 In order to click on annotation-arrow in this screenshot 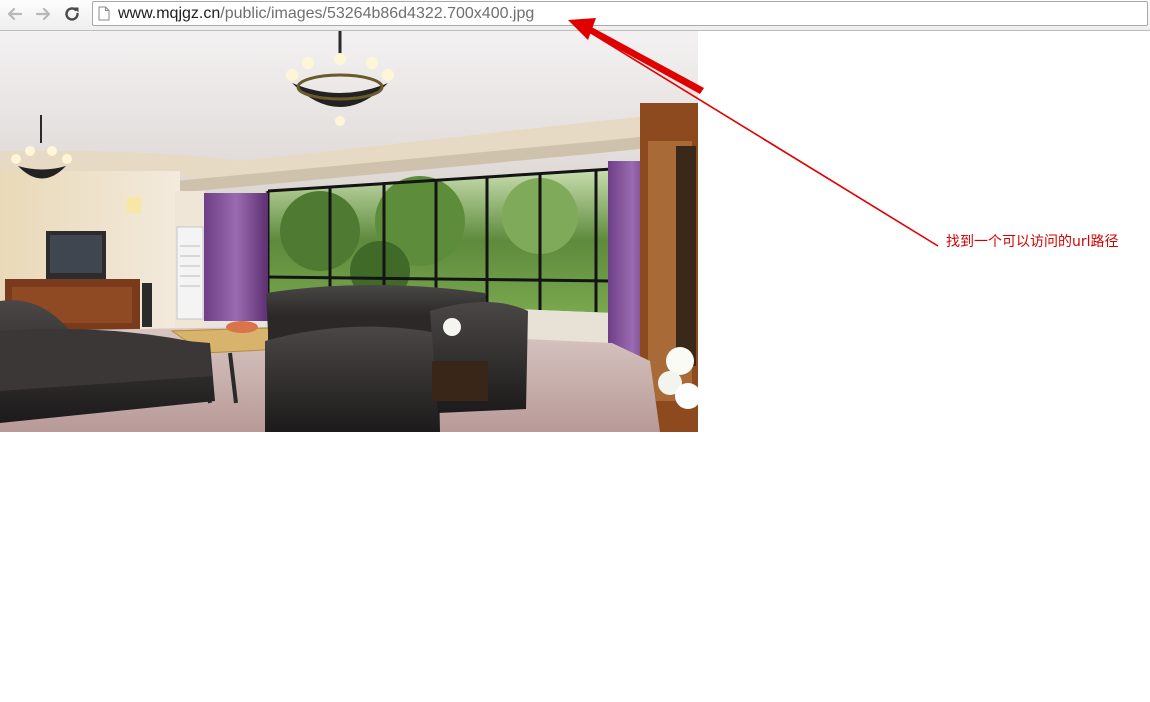, I will do `click(753, 132)`.